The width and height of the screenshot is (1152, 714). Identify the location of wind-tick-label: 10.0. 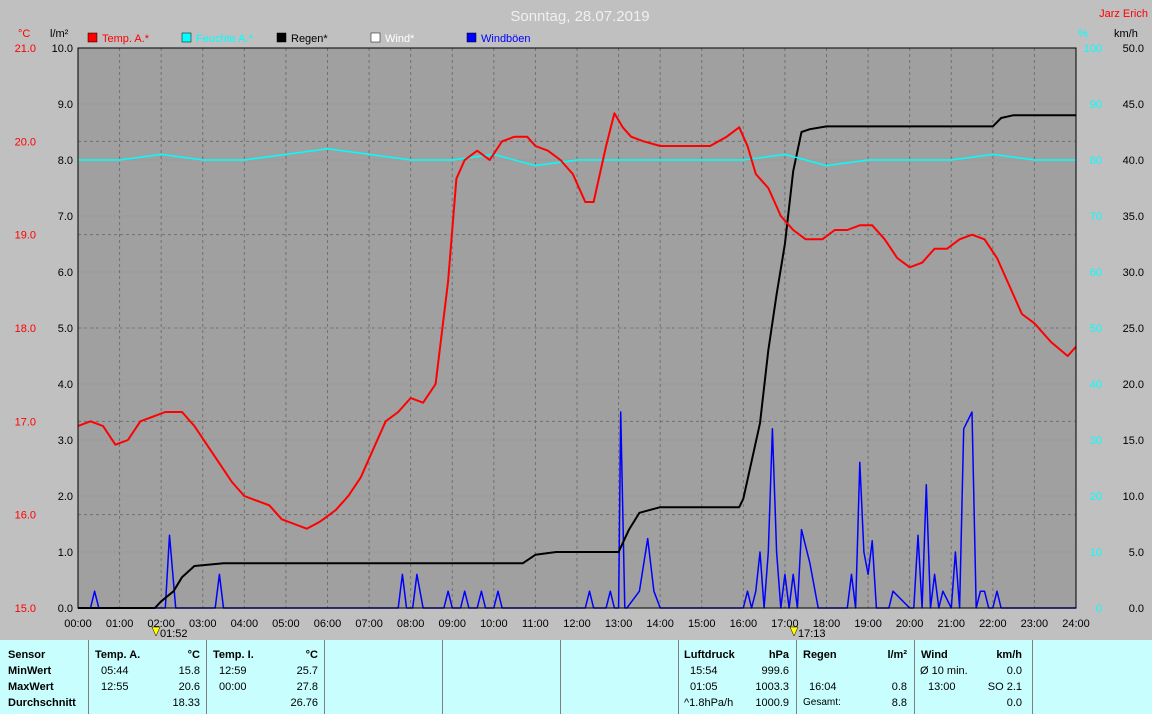
(1133, 497).